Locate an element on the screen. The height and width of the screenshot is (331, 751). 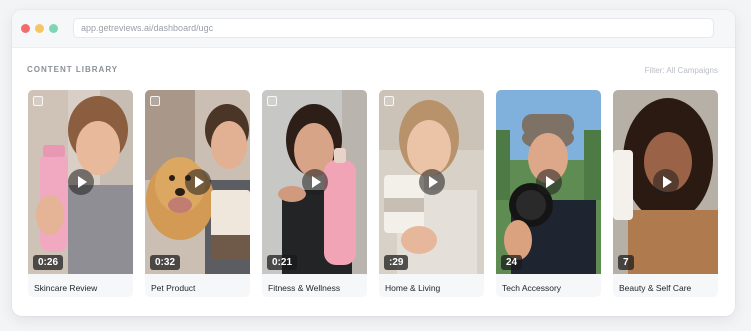
browser-titlebar: app.getreviews.ai/dashboard/ugc is located at coordinates (373, 29).